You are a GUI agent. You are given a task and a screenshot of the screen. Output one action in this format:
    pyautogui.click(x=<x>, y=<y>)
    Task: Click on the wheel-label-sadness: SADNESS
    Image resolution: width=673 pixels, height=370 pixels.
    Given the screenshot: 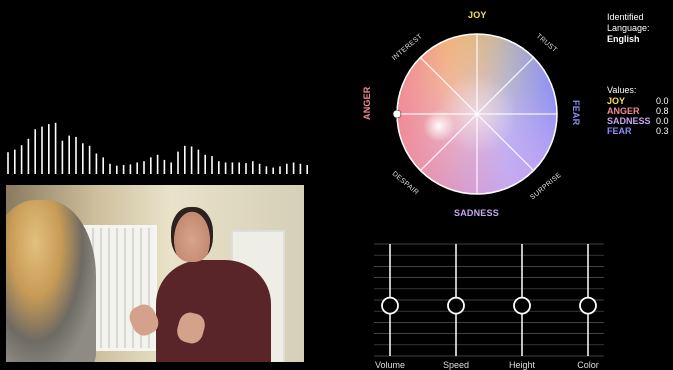 What is the action you would take?
    pyautogui.click(x=476, y=213)
    